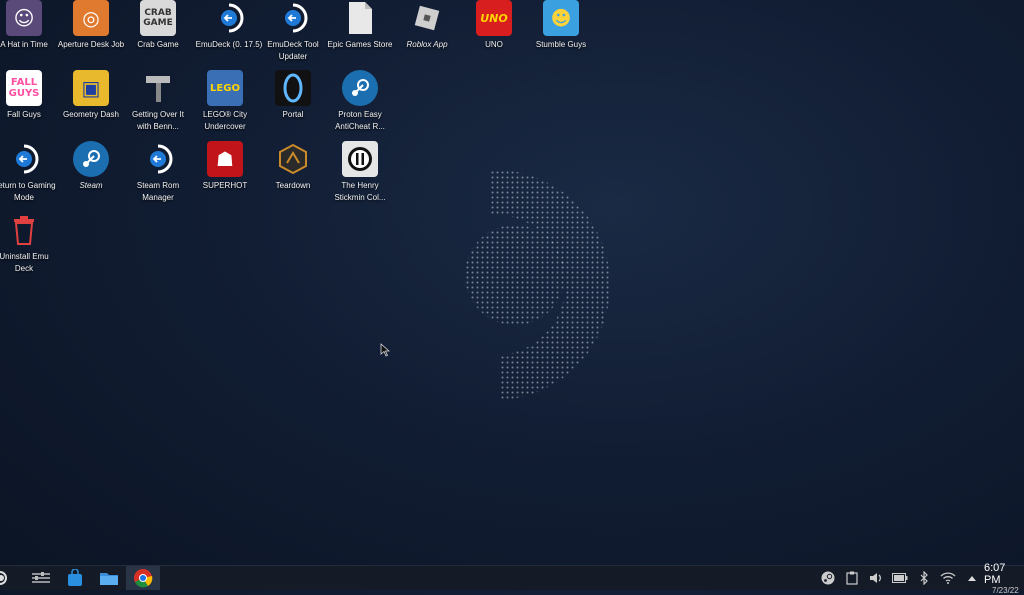 Image resolution: width=1024 pixels, height=595 pixels. Describe the element at coordinates (91, 18) in the screenshot. I see `aperture-desk-job-icon: ◎` at that location.